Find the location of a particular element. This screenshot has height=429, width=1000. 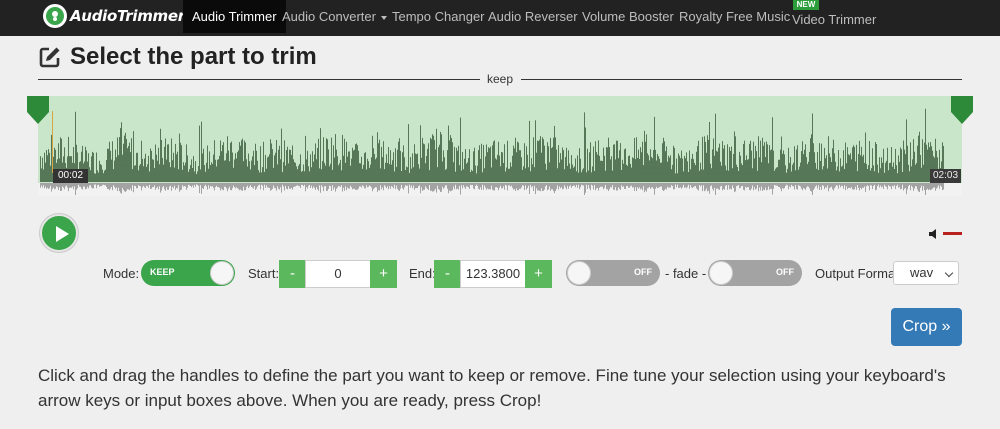

fade-in-toggle-label: OFF is located at coordinates (643, 272).